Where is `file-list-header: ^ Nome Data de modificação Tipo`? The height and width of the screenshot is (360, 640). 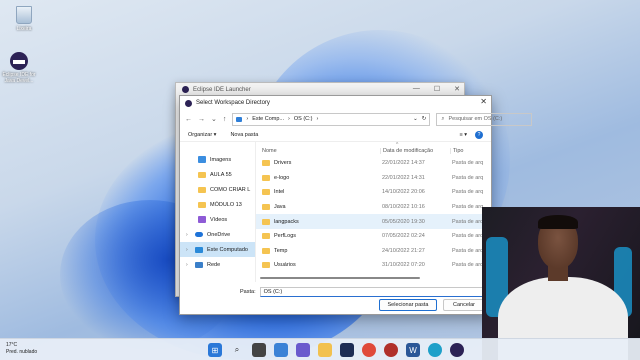 file-list-header: ^ Nome Data de modificação Tipo is located at coordinates (373, 149).